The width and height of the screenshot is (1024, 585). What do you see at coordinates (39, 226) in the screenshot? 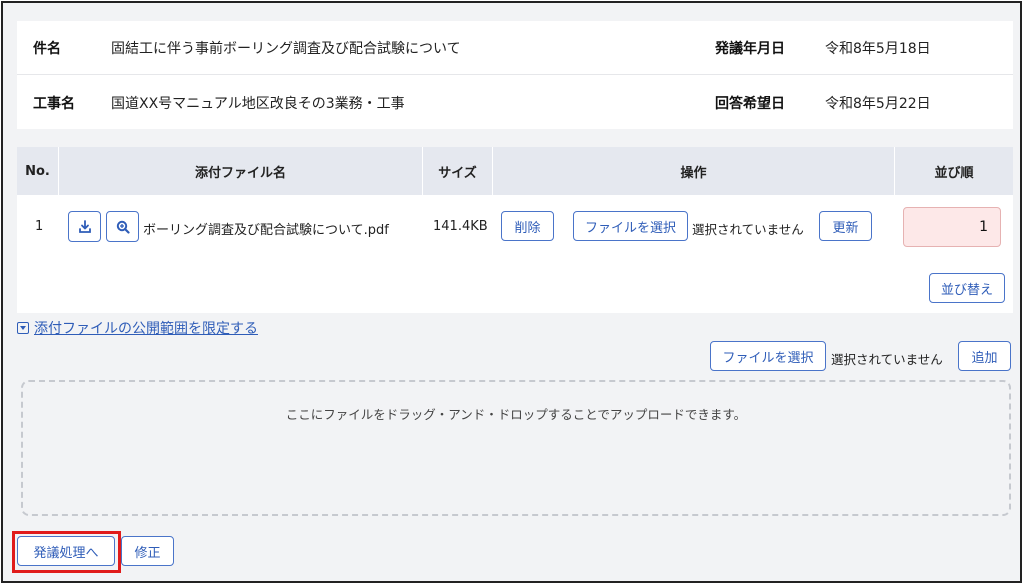
I see `row-no: 1` at bounding box center [39, 226].